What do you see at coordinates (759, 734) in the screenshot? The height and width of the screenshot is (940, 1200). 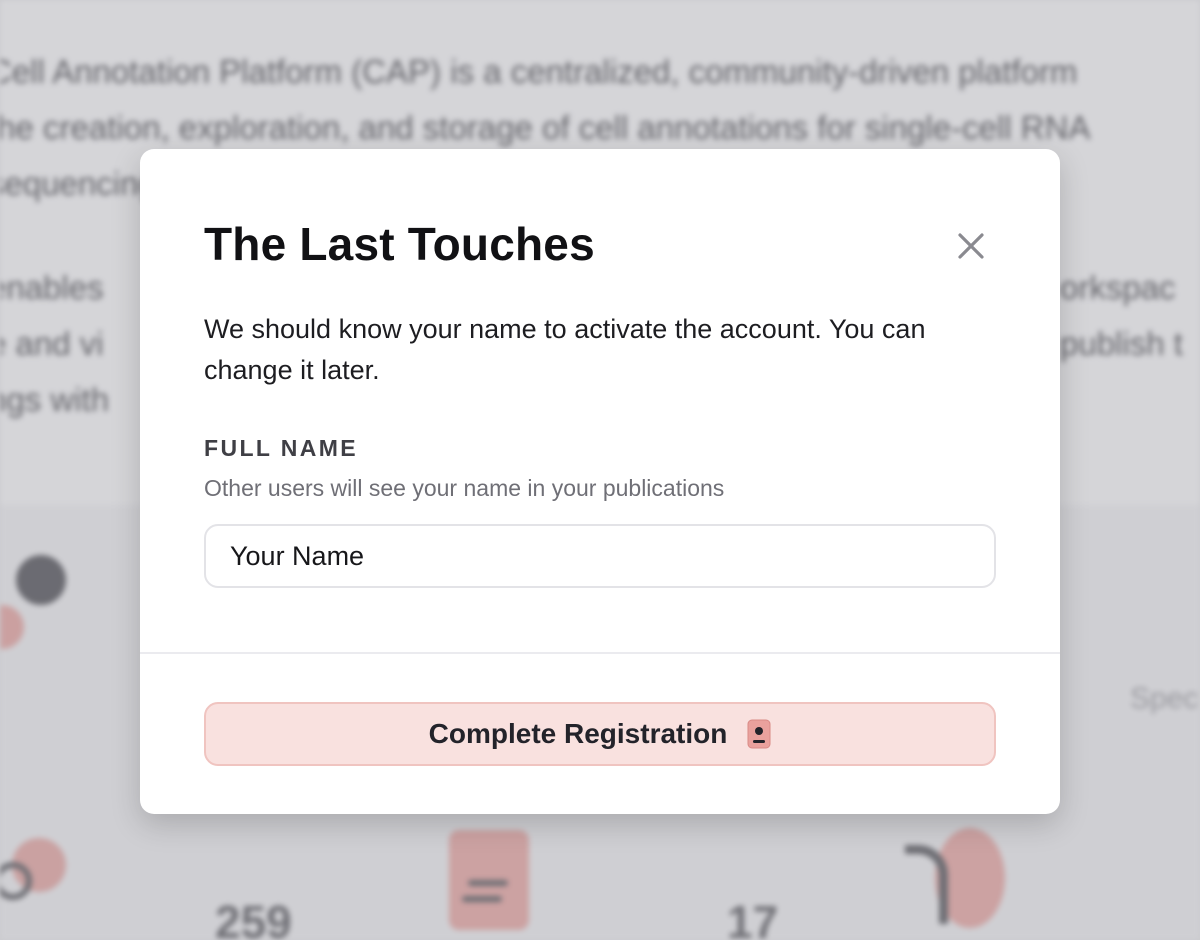 I see `id-badge-icon` at bounding box center [759, 734].